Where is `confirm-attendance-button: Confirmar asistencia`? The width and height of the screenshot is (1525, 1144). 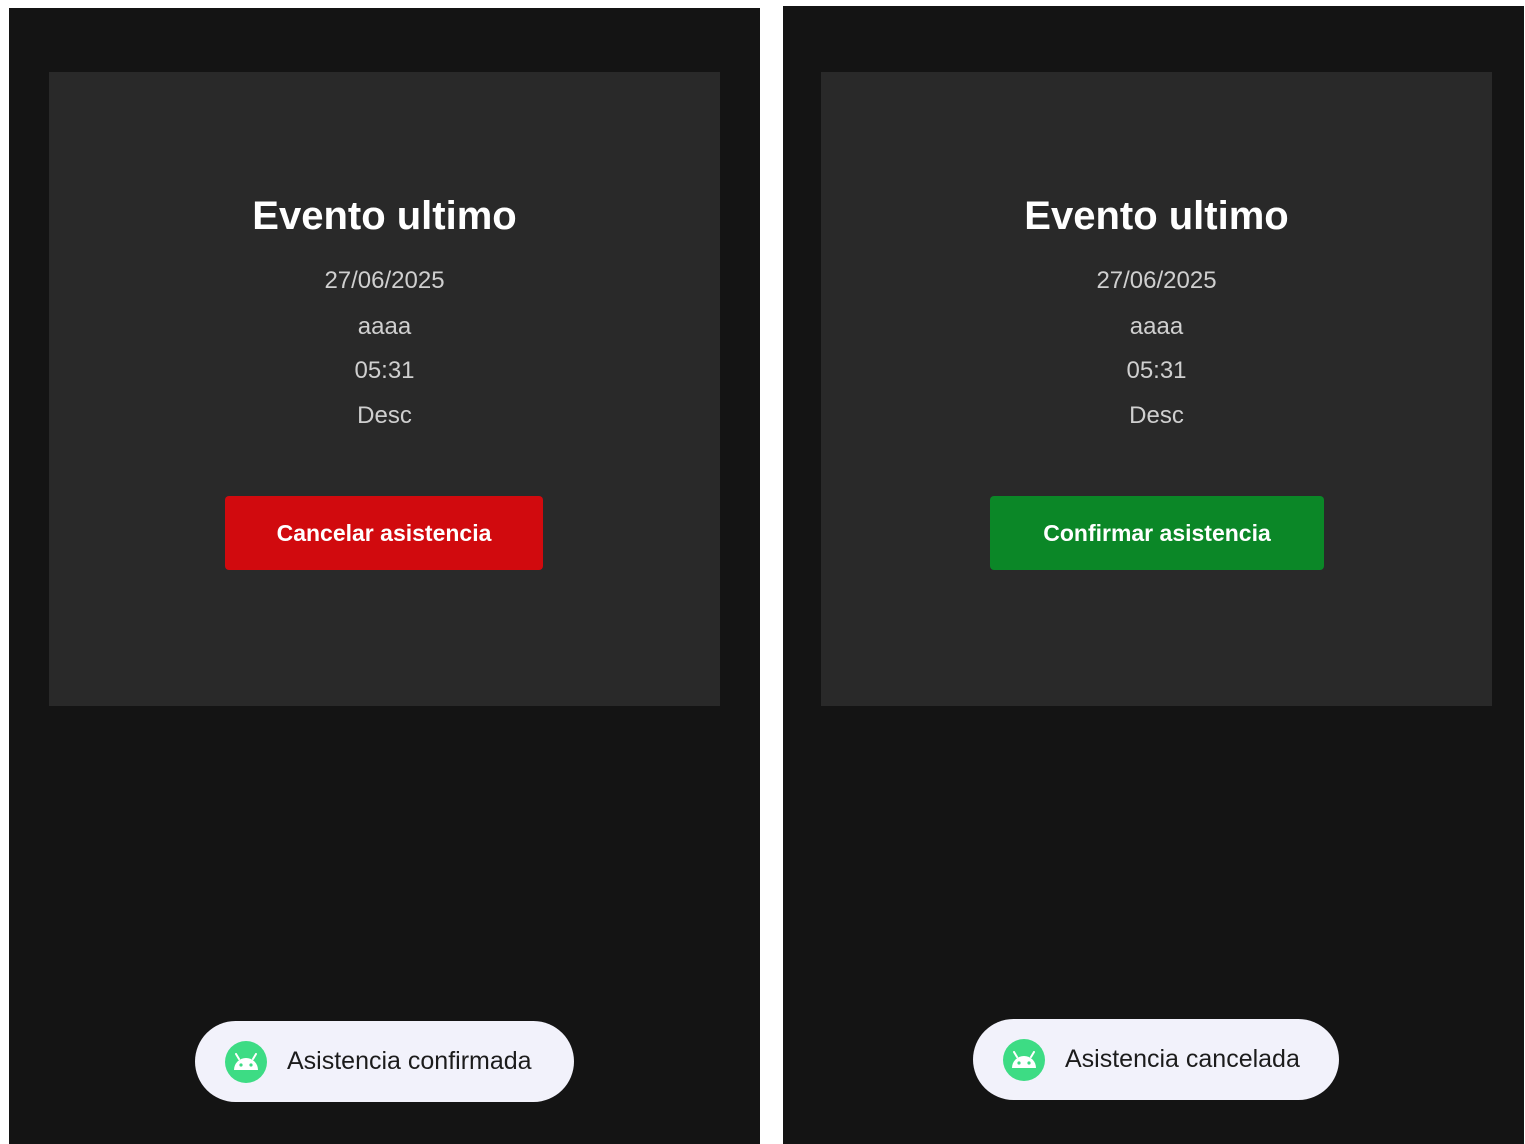 confirm-attendance-button: Confirmar asistencia is located at coordinates (1157, 533).